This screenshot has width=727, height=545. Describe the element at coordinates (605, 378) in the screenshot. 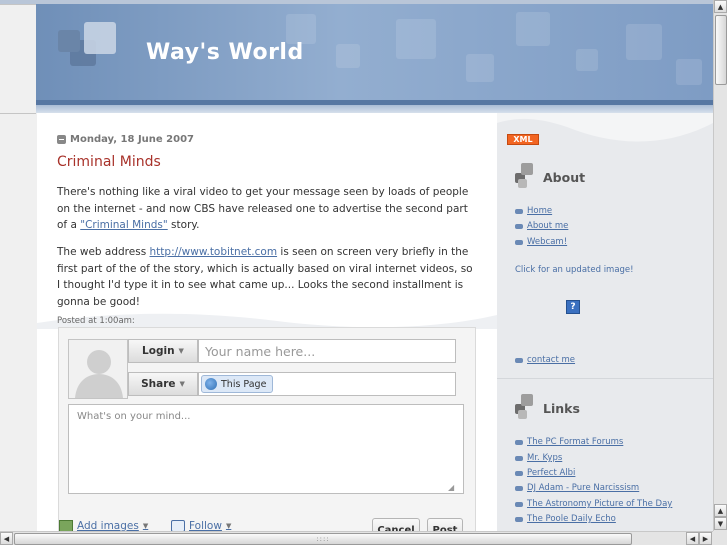

I see `sidebar-divider` at that location.